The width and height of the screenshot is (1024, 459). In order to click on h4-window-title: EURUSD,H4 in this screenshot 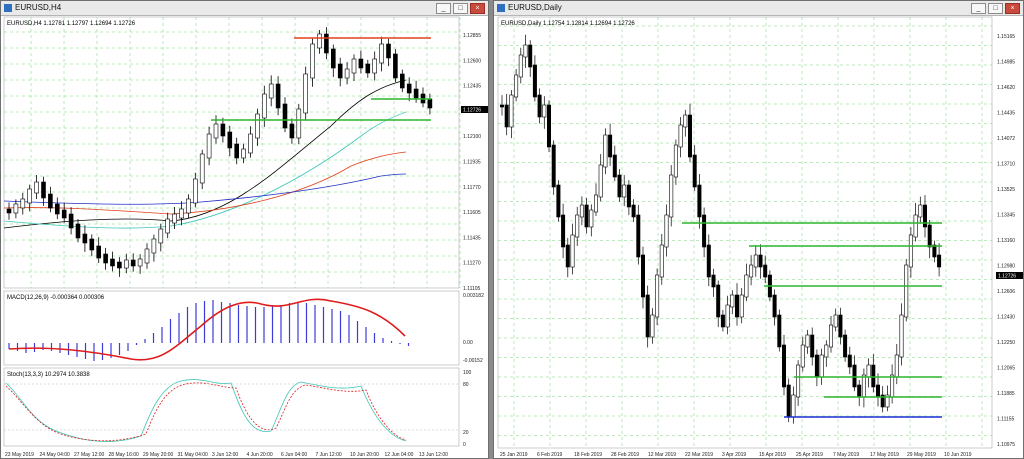, I will do `click(38, 7)`.